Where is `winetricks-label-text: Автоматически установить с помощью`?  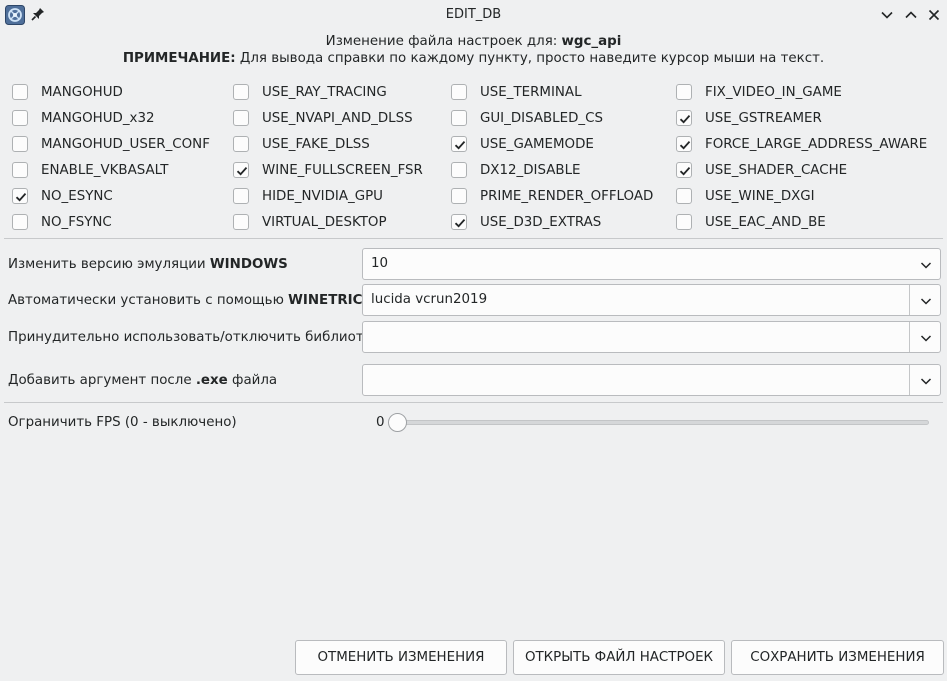
winetricks-label-text: Автоматически установить с помощью is located at coordinates (148, 300).